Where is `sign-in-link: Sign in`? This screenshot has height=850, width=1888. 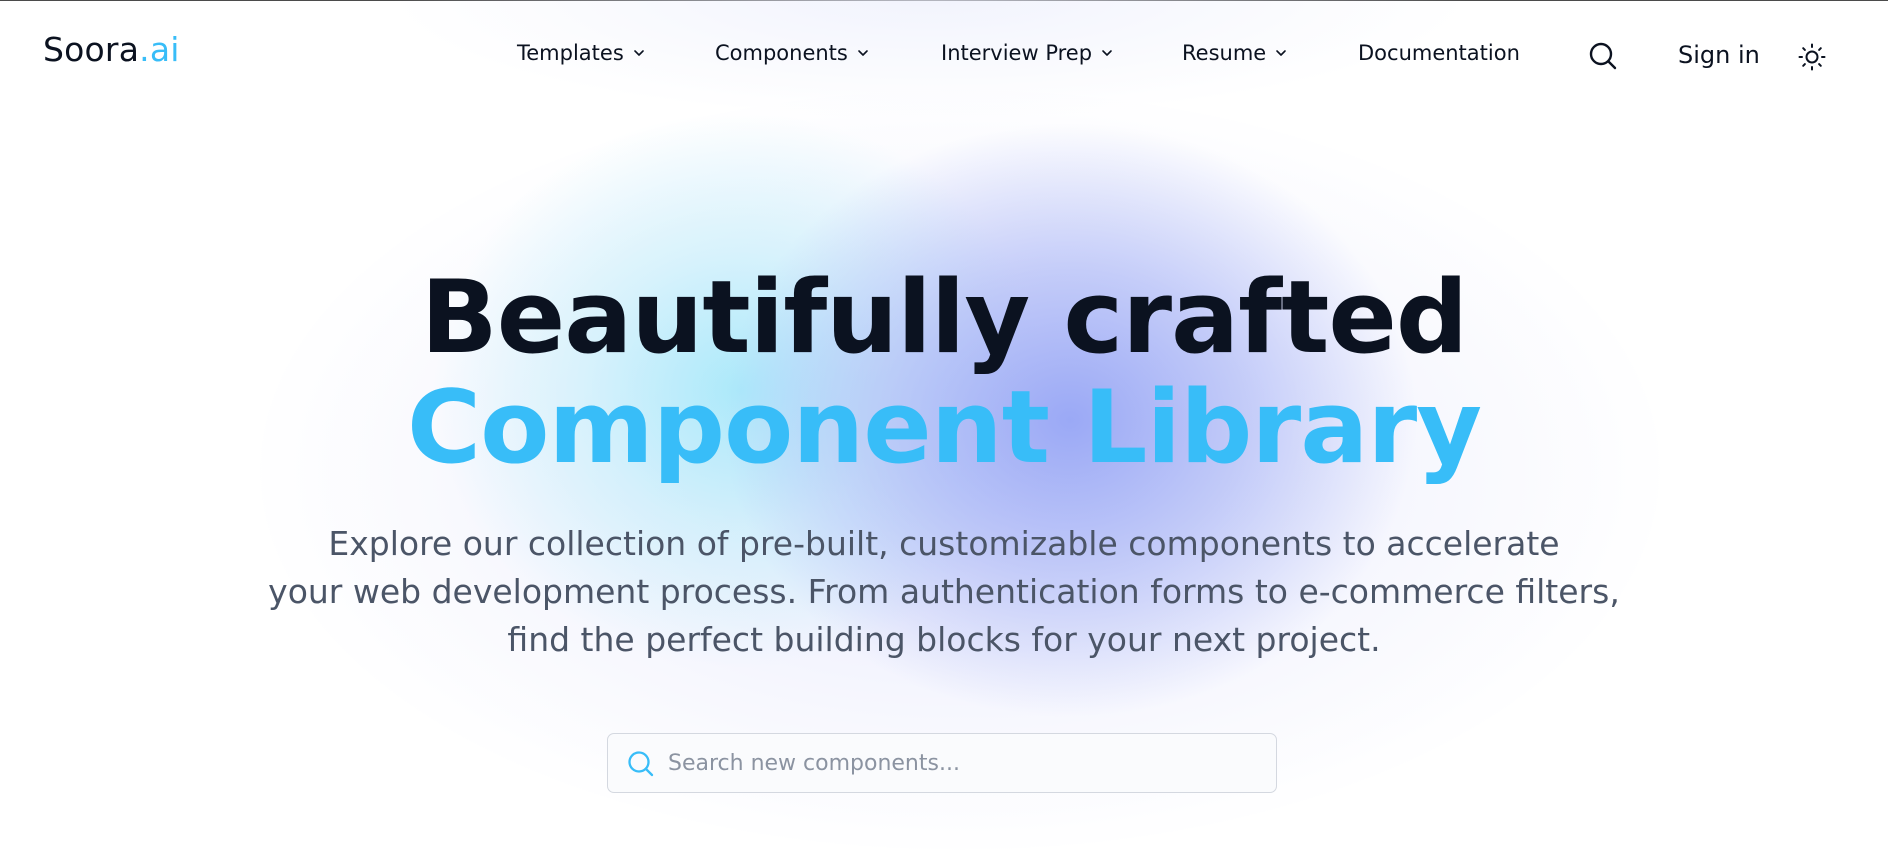 sign-in-link: Sign in is located at coordinates (1719, 55).